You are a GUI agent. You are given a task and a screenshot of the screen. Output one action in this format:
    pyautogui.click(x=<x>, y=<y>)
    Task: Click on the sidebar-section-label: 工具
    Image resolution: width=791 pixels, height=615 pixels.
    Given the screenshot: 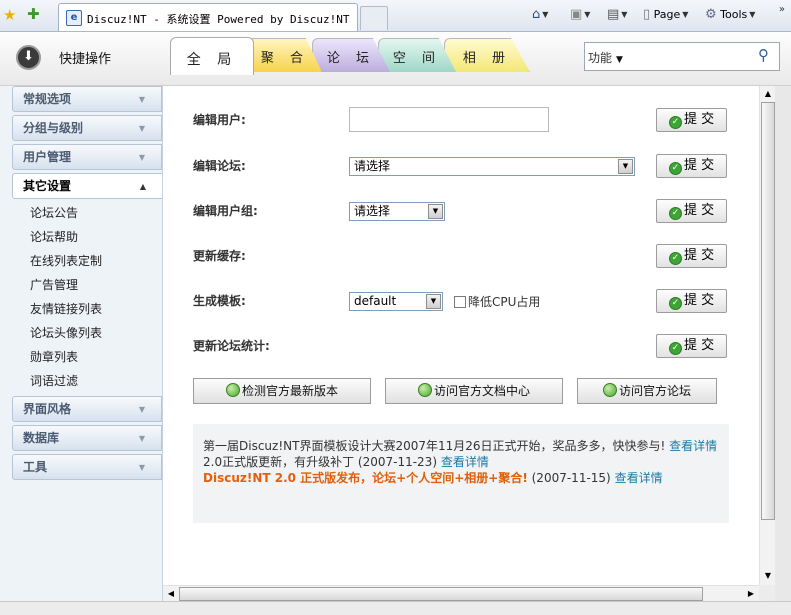 What is the action you would take?
    pyautogui.click(x=35, y=467)
    